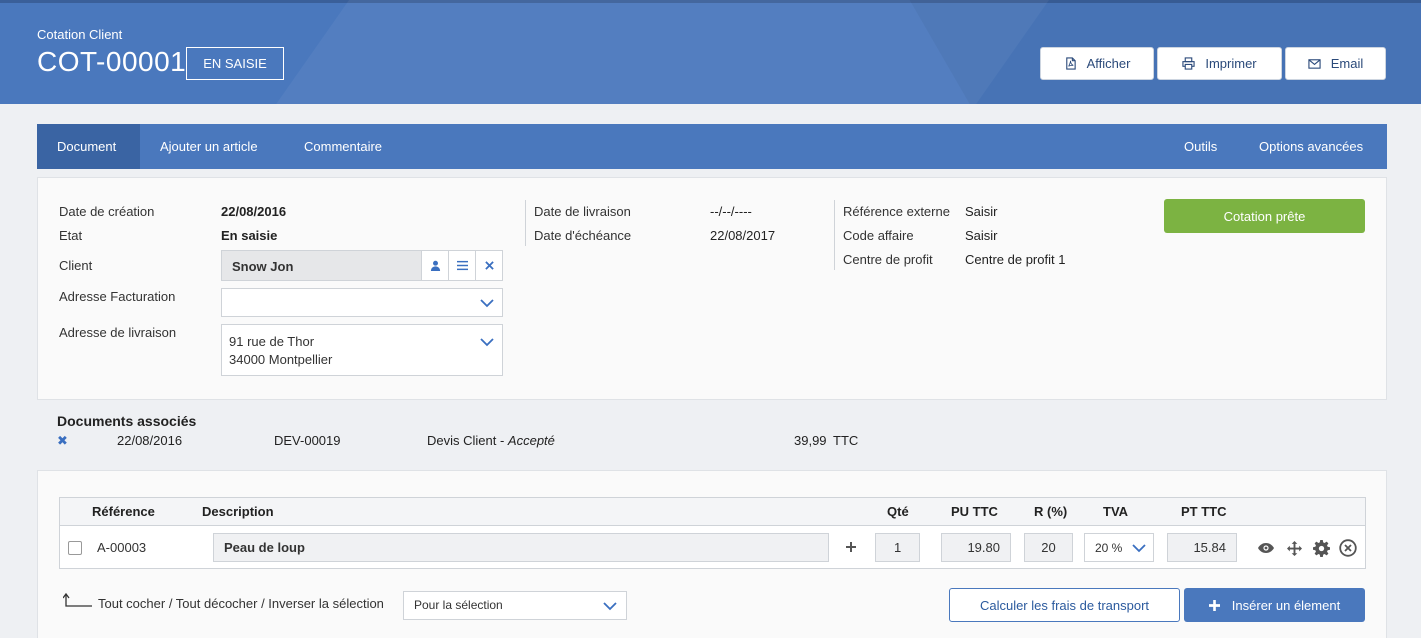 This screenshot has height=638, width=1421. Describe the element at coordinates (62, 441) in the screenshot. I see `remove-icon: ✖` at that location.